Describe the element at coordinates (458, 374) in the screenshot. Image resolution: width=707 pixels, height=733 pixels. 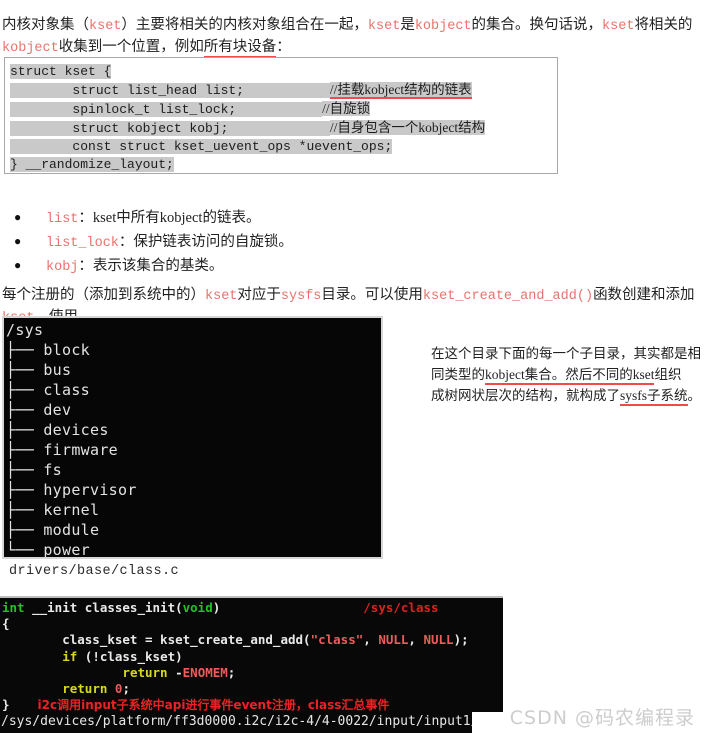
I see `annotation-text: 同类型的` at that location.